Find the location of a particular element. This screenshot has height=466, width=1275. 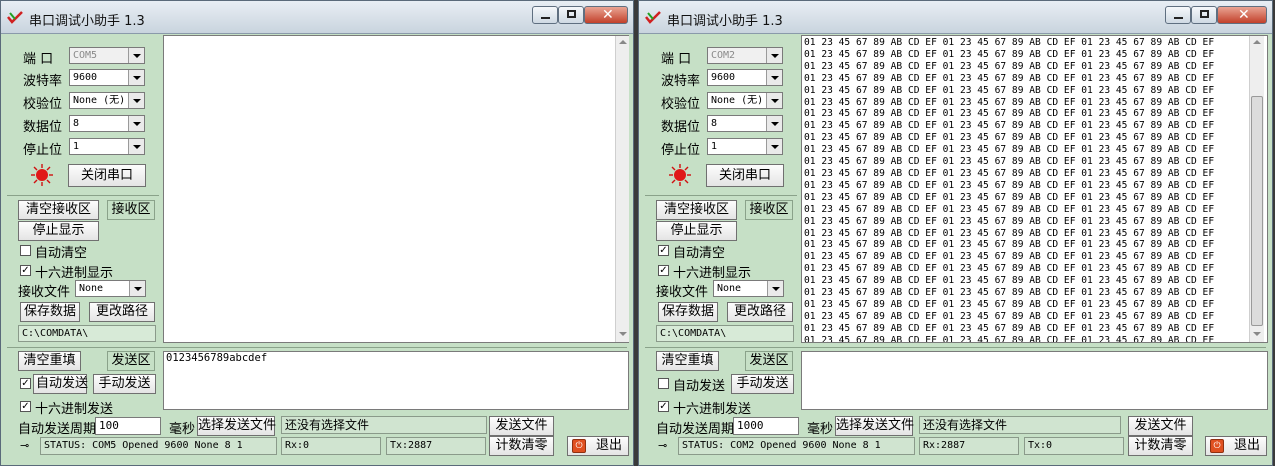

port-select: COM2 is located at coordinates (745, 55).